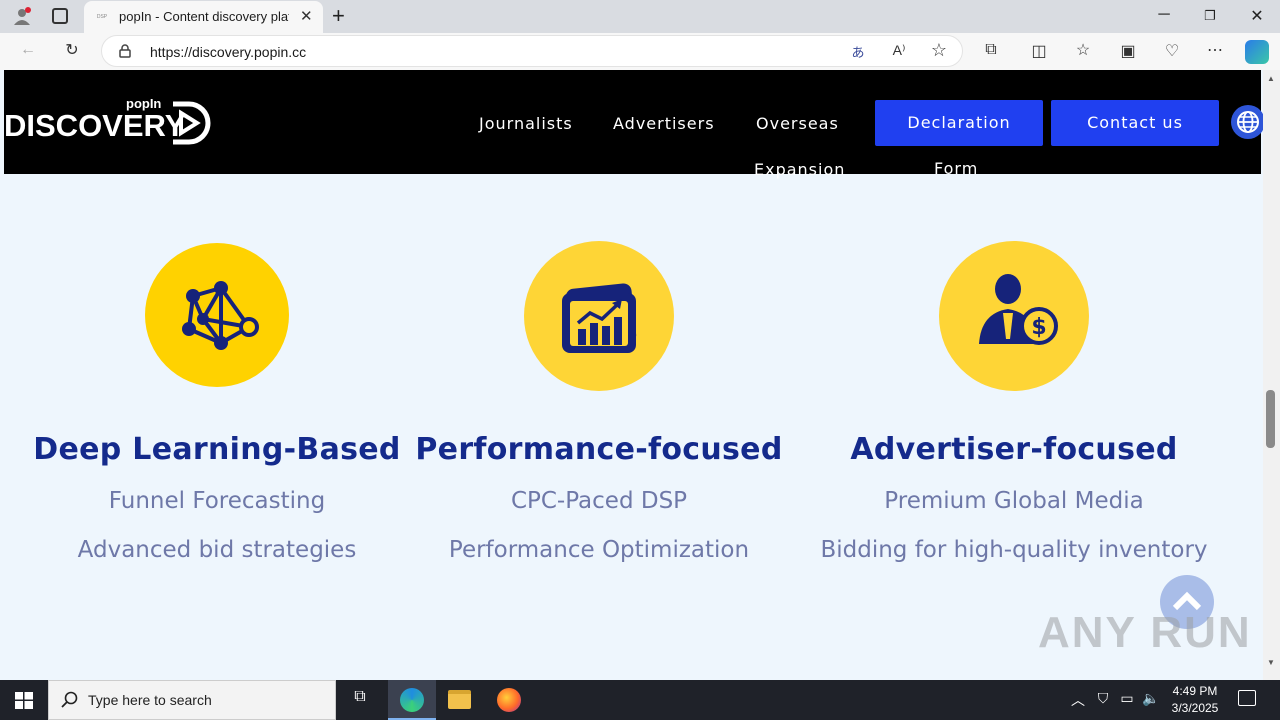 The width and height of the screenshot is (1280, 720). I want to click on show-hidden-icons-icon: ︿, so click(1078, 702).